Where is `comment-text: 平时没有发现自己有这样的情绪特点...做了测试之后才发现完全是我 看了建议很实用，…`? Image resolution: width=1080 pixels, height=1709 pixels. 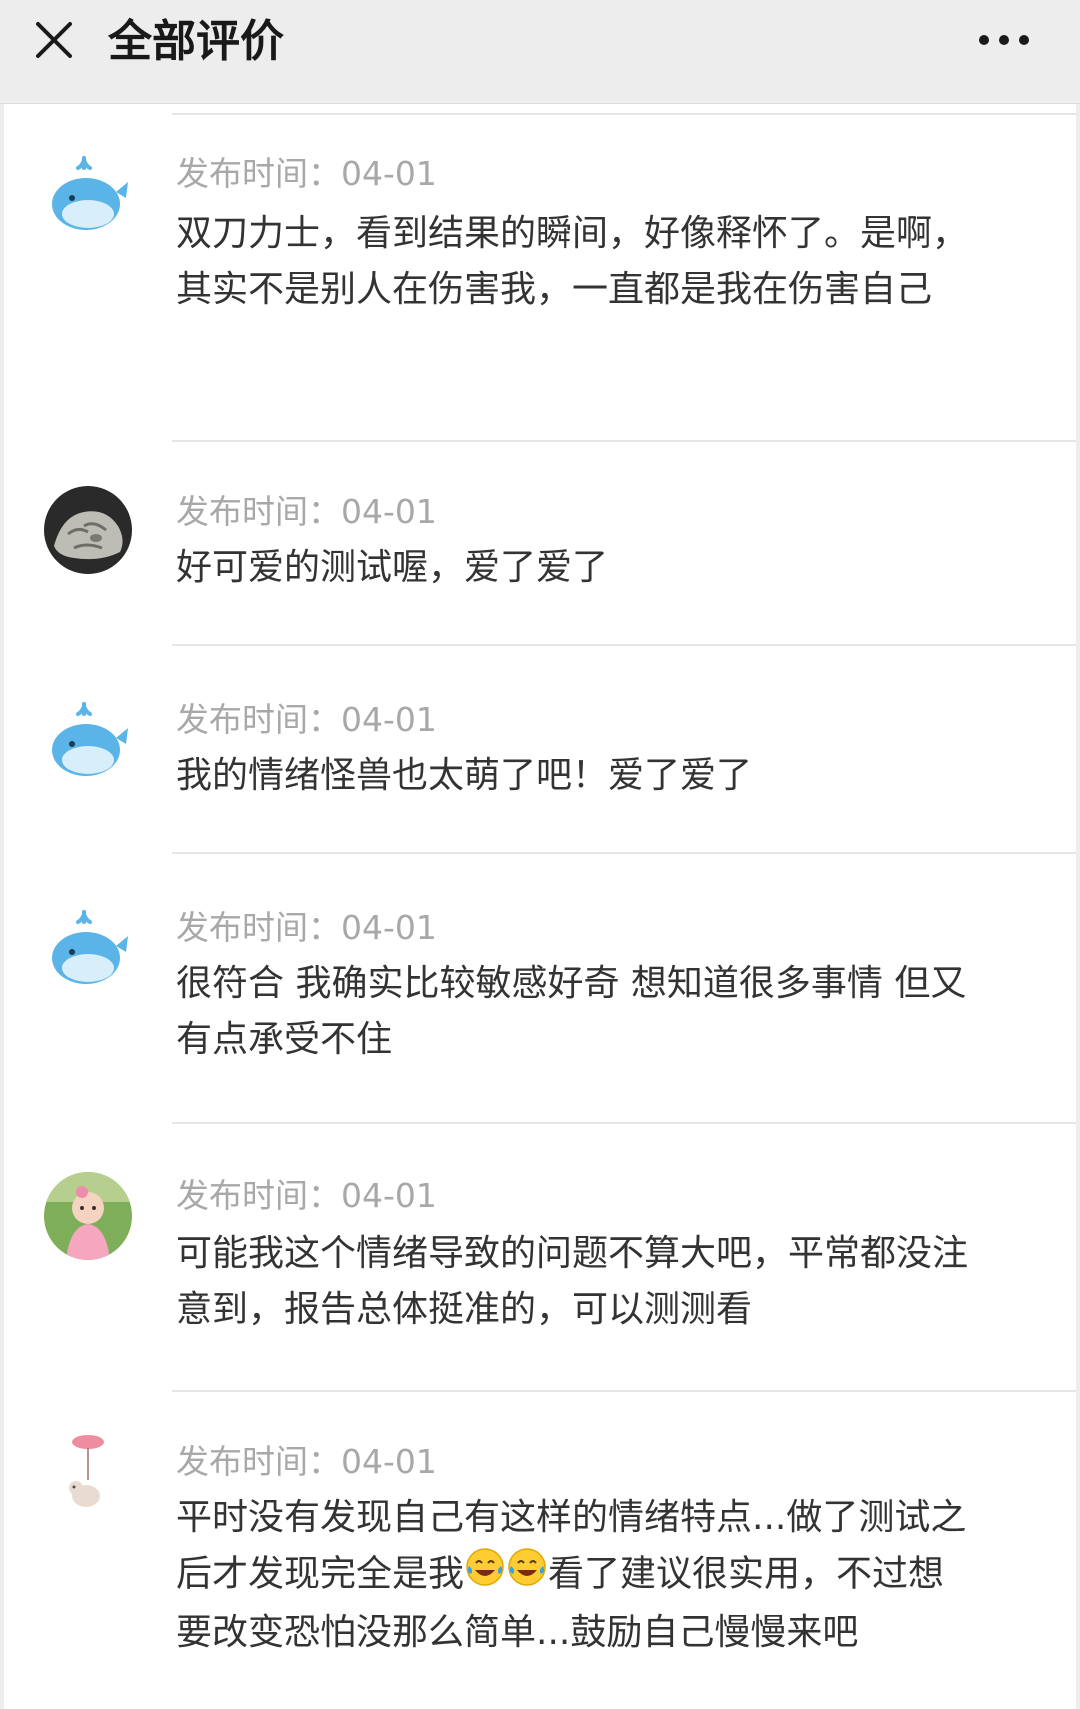 comment-text: 平时没有发现自己有这样的情绪特点...做了测试之后才发现完全是我 看了建议很实用，… is located at coordinates (576, 1575).